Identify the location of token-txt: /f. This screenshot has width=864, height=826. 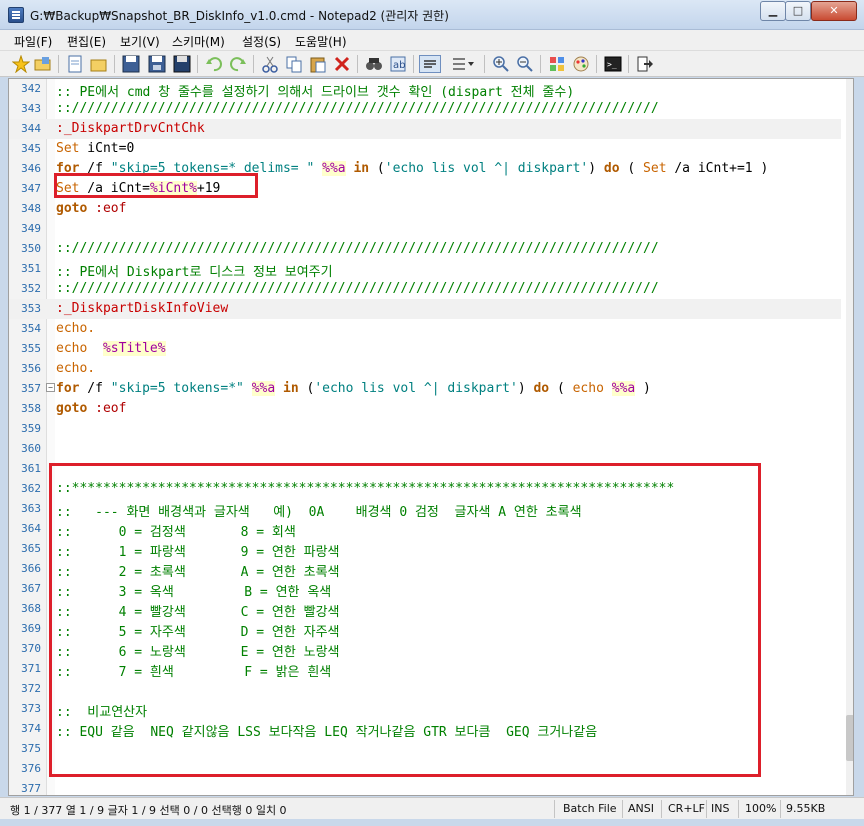
(95, 388).